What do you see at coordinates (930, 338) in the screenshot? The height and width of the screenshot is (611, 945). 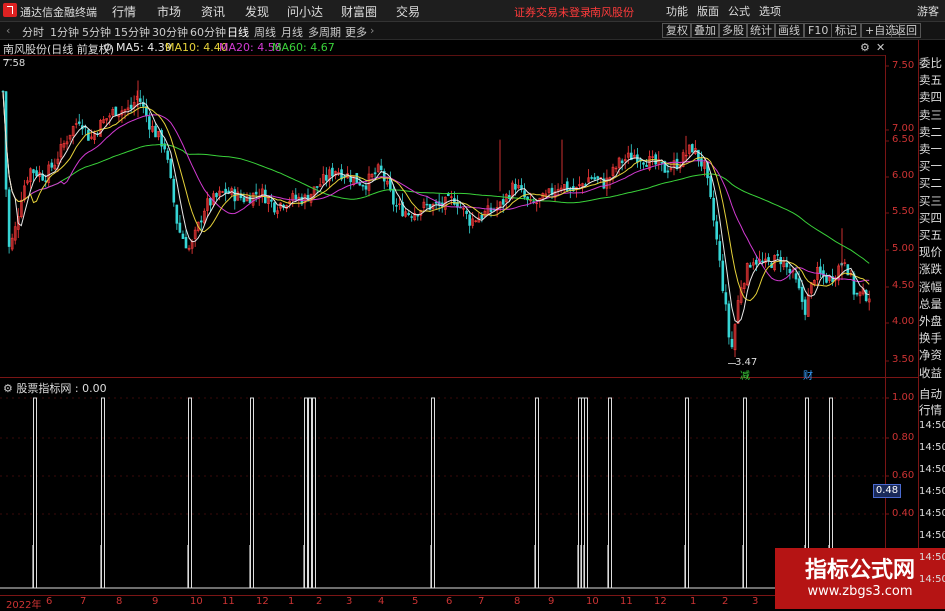 I see `quote-field: 换手` at bounding box center [930, 338].